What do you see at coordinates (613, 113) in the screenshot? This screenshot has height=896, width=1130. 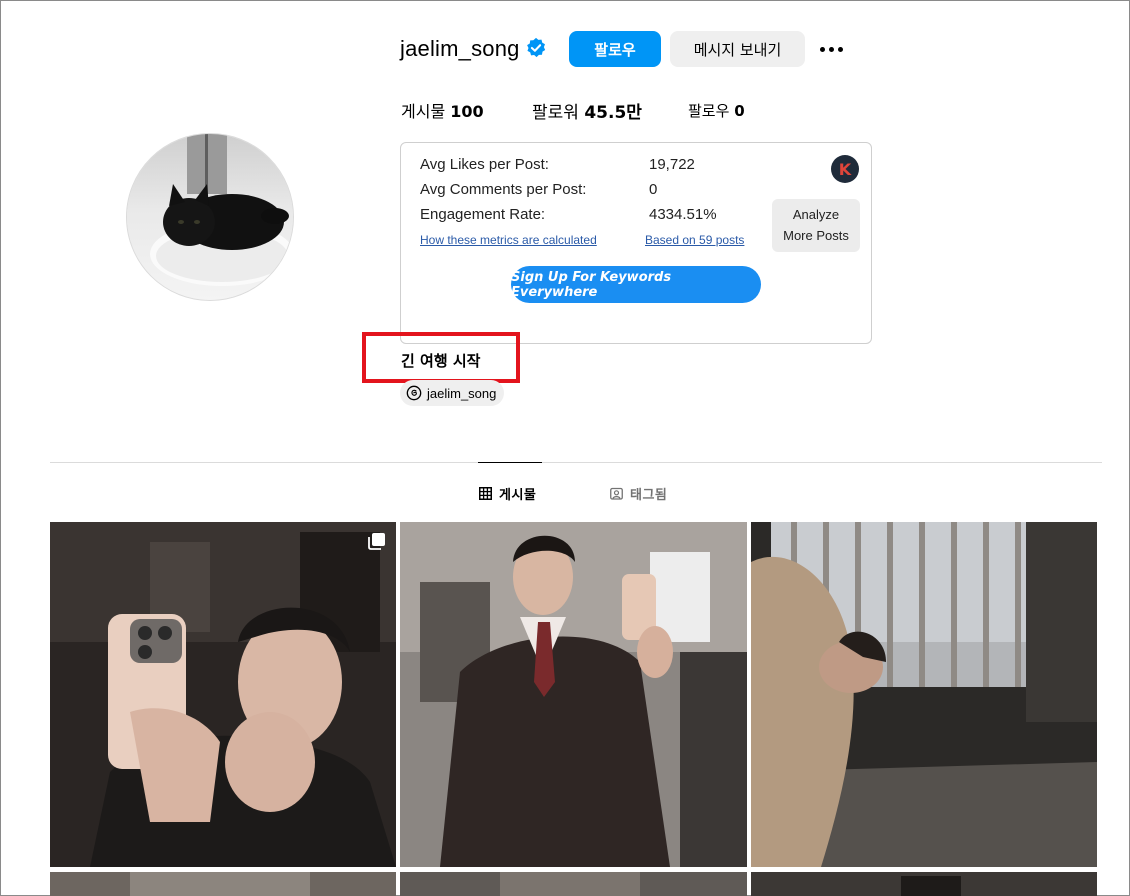 I see `followers-value: 45.5만` at bounding box center [613, 113].